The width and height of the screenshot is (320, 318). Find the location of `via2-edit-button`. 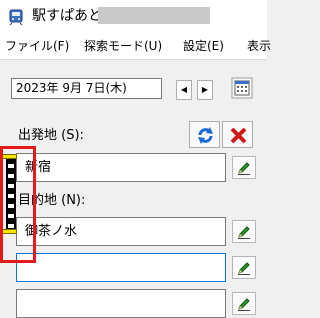

via2-edit-button is located at coordinates (244, 303).